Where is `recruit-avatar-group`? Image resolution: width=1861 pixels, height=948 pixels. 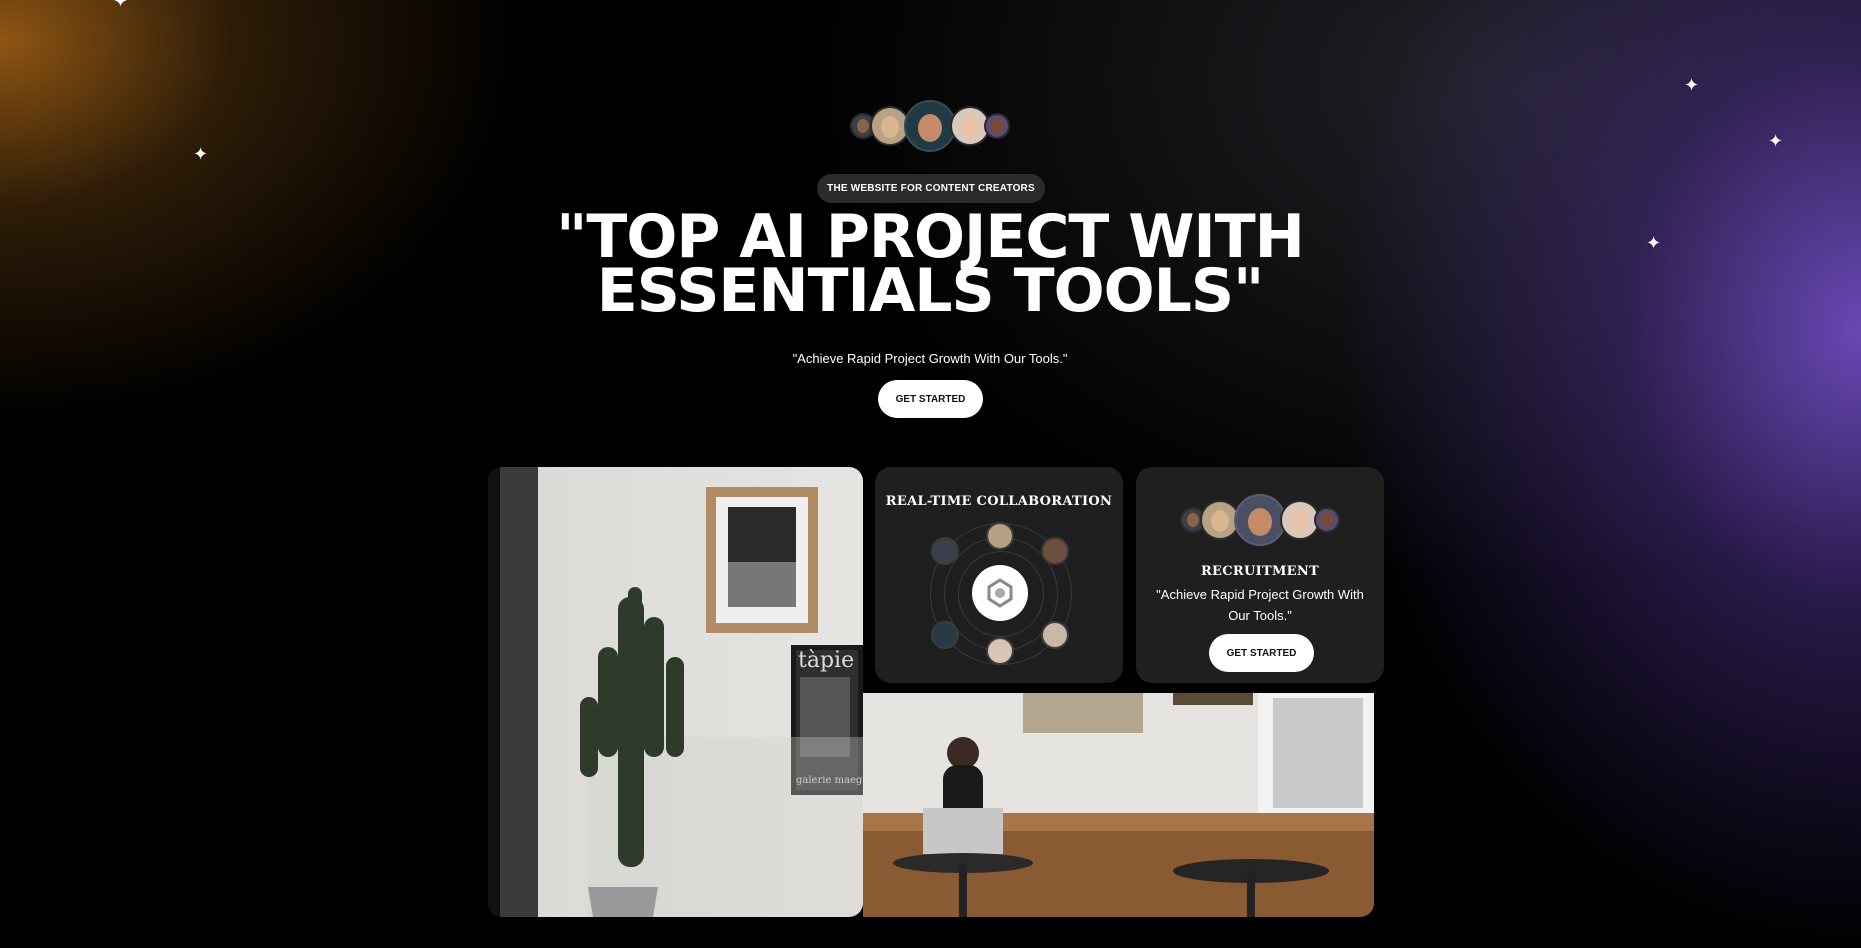
recruit-avatar-group is located at coordinates (1260, 520).